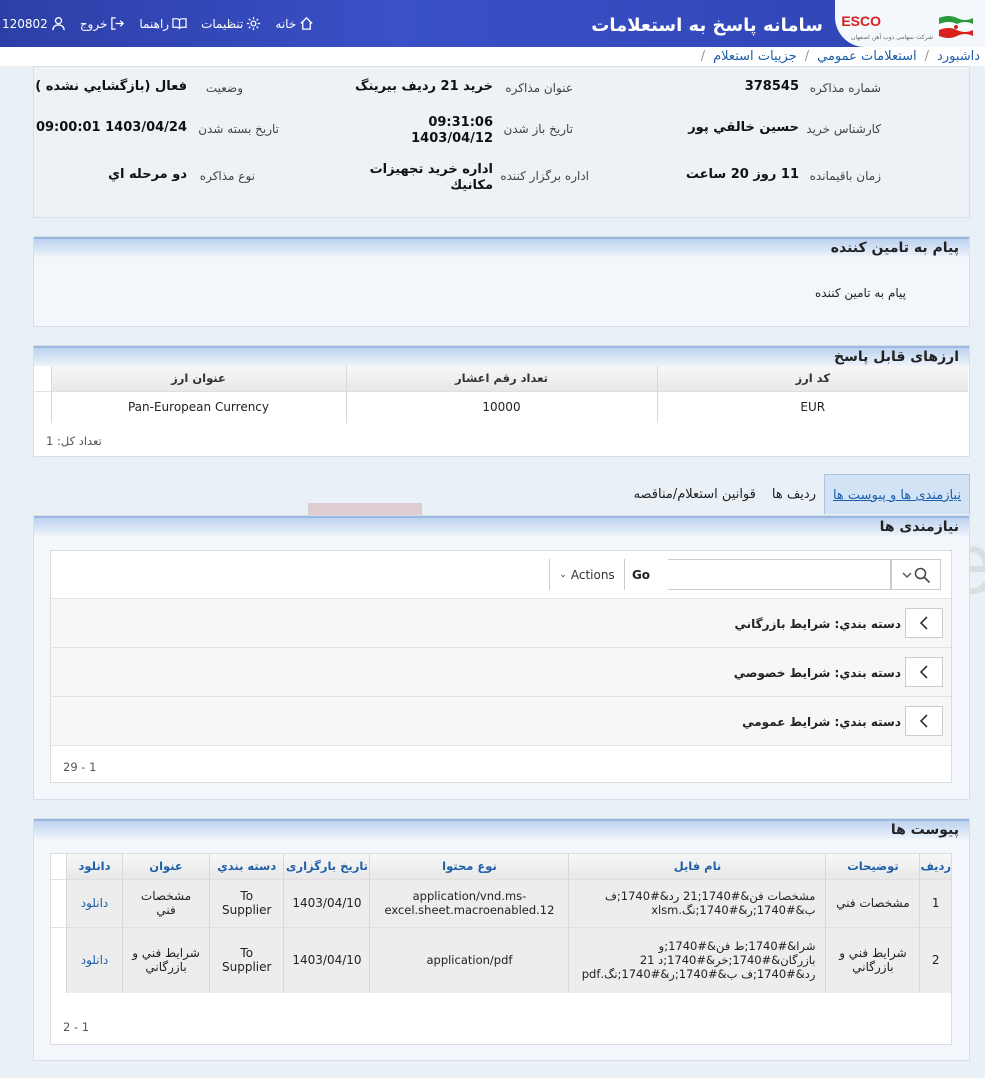 This screenshot has height=1078, width=985. What do you see at coordinates (76, 1027) in the screenshot?
I see `attachments-pager: 1 - 2` at bounding box center [76, 1027].